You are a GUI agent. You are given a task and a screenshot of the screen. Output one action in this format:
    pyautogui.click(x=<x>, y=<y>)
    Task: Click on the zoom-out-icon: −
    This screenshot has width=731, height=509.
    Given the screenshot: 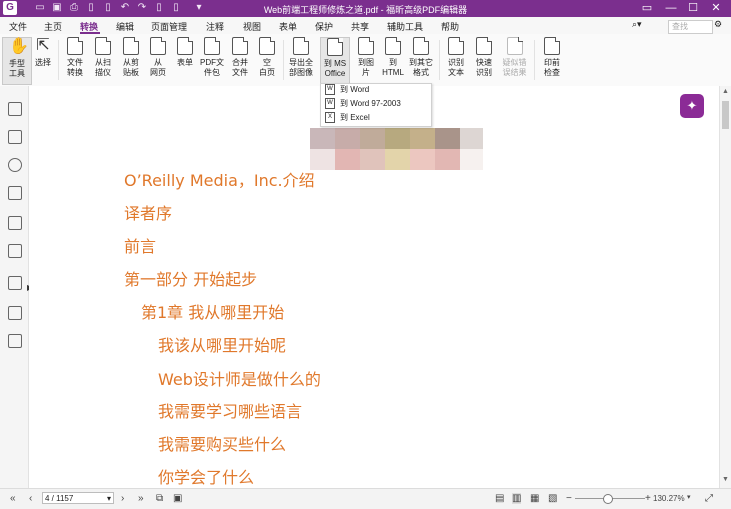 What is the action you would take?
    pyautogui.click(x=569, y=498)
    